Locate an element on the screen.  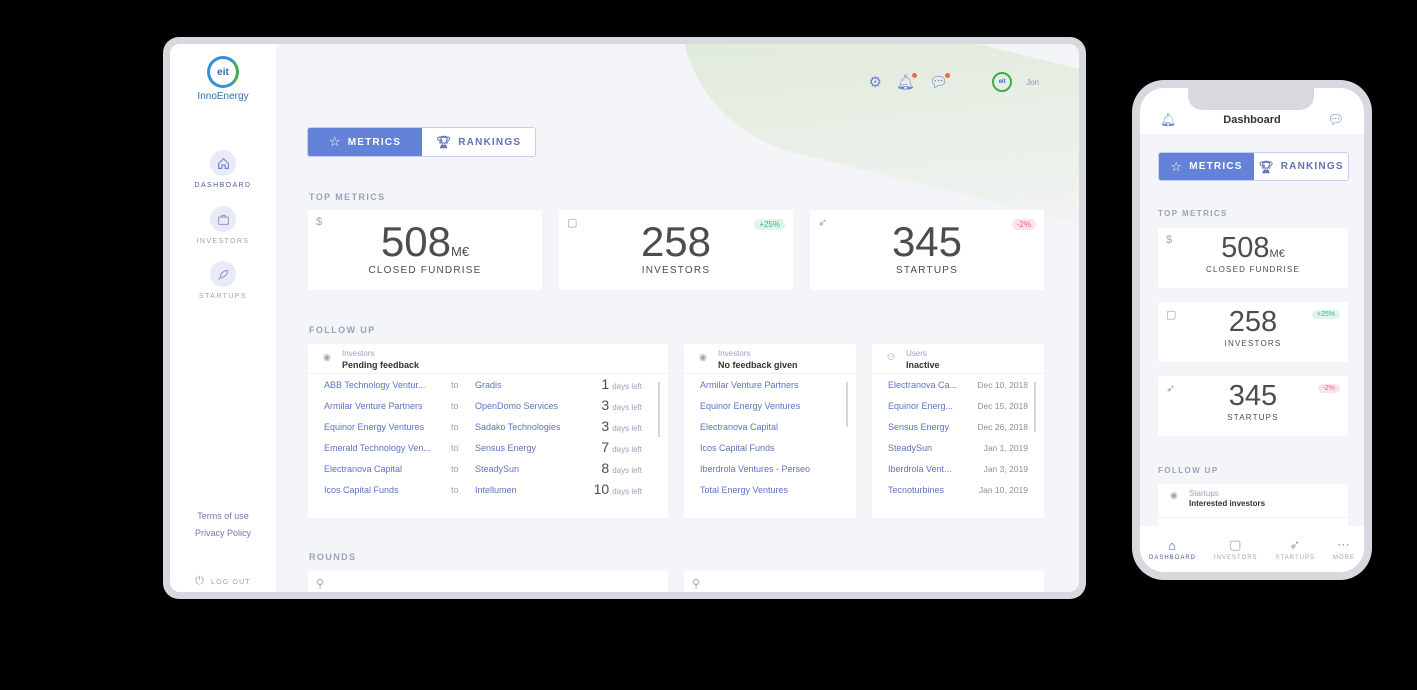
bottom-nav-startups: ➶ STARTUPS is located at coordinates (1295, 549).